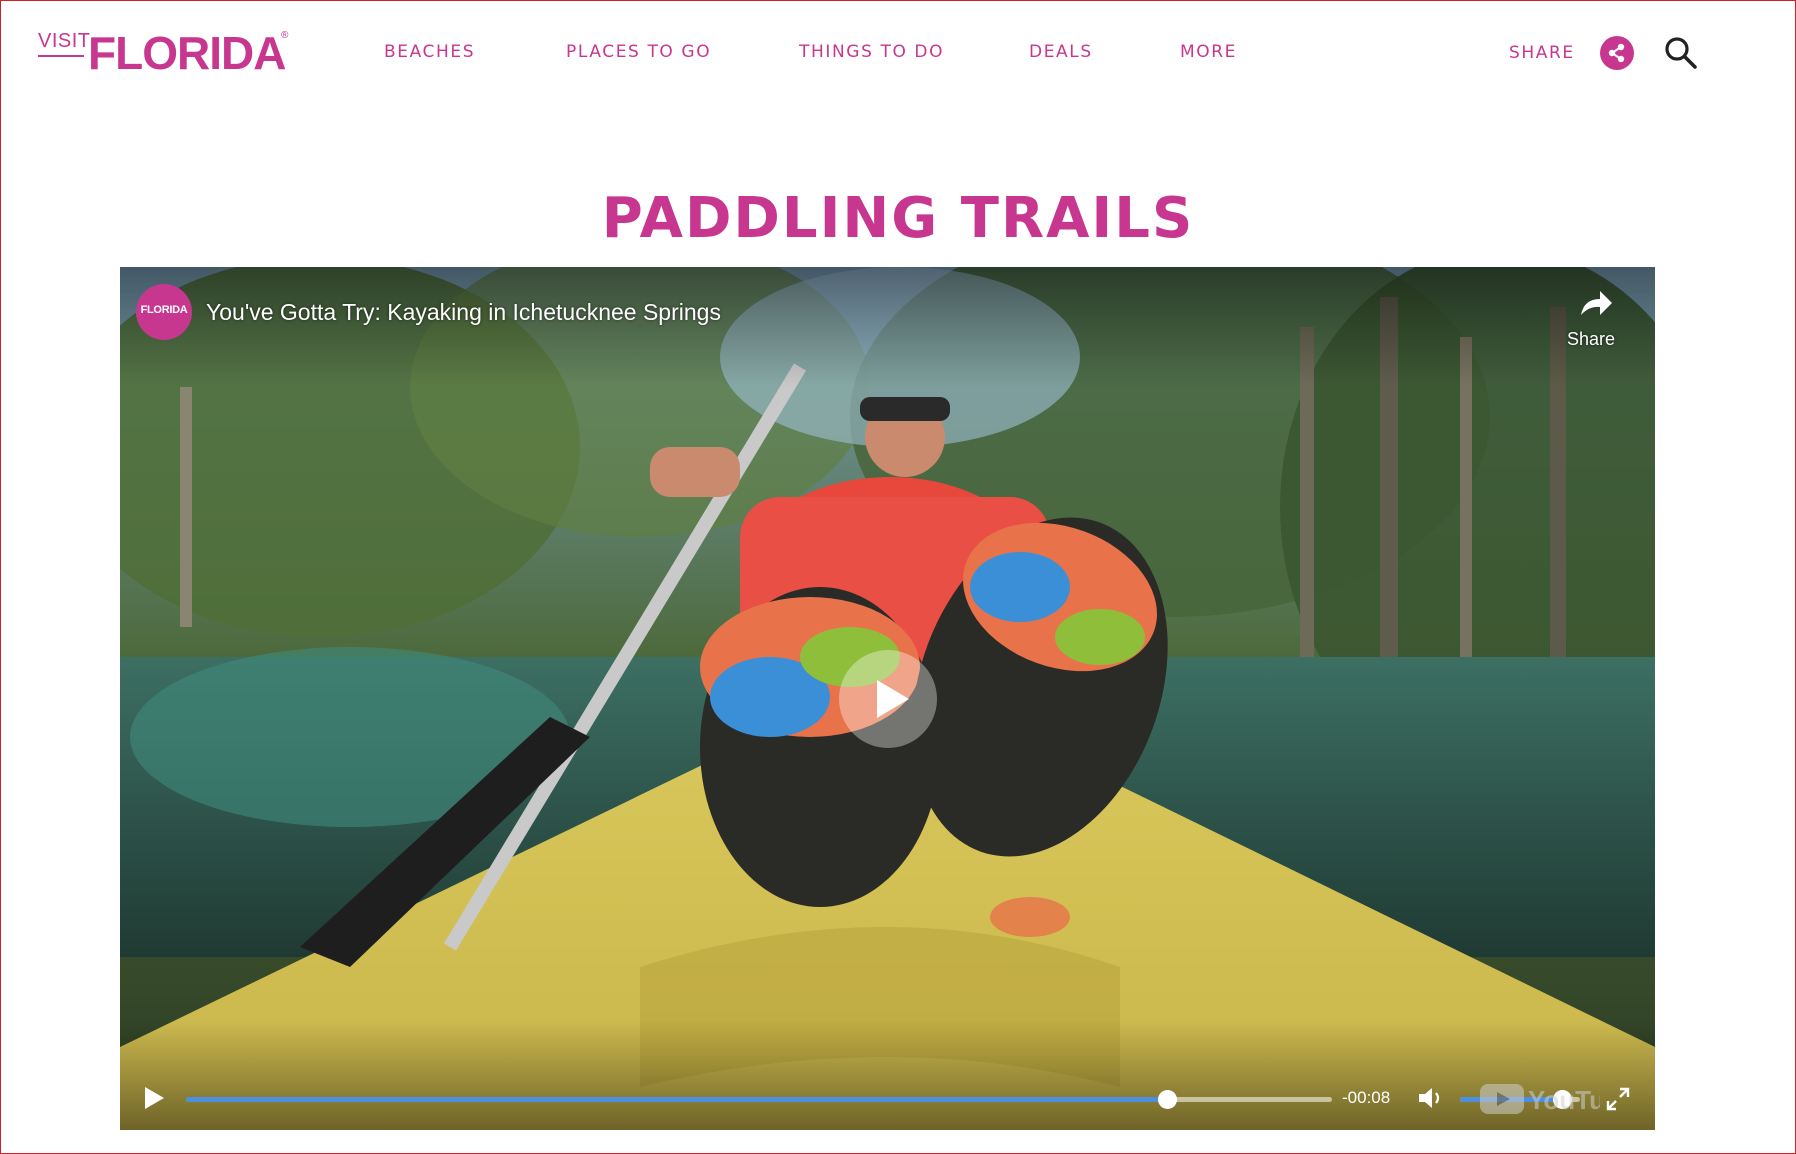 This screenshot has width=1796, height=1154. I want to click on video-share-button: Share, so click(1591, 318).